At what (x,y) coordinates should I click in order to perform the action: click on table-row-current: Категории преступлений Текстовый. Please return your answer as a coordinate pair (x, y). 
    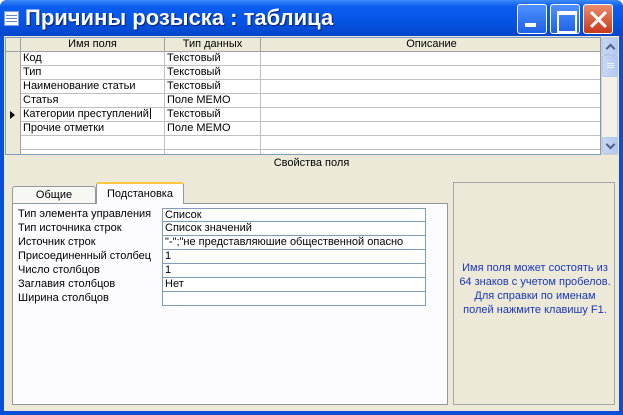
    Looking at the image, I should click on (303, 115).